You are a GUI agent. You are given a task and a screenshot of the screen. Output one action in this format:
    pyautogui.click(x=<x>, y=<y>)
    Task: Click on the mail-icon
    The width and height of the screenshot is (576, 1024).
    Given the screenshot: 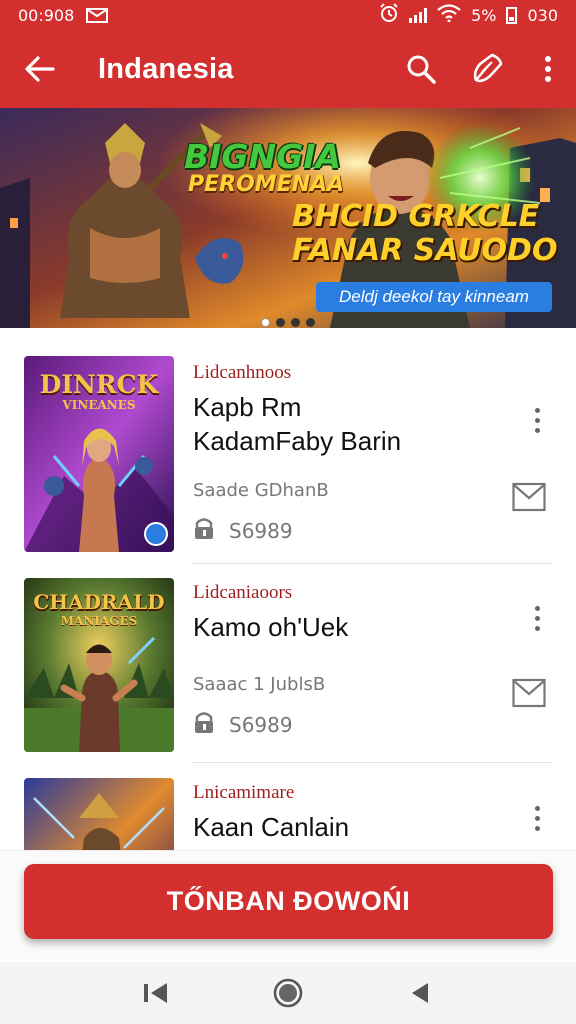 What is the action you would take?
    pyautogui.click(x=97, y=15)
    